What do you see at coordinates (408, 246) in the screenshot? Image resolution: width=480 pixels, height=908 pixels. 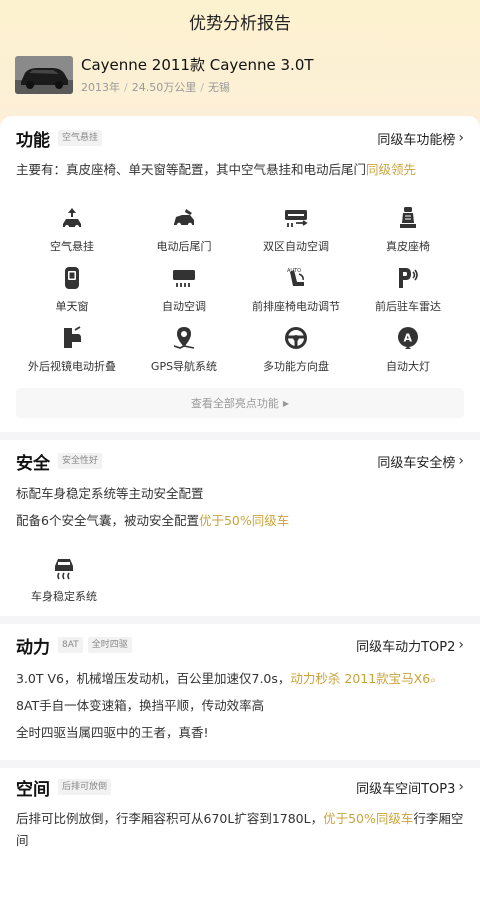 I see `feature-label: 真皮座椅` at bounding box center [408, 246].